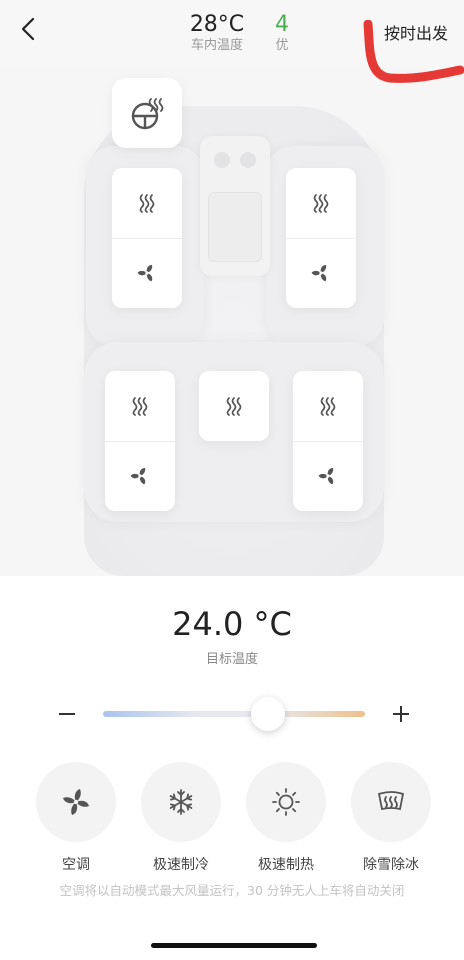  I want to click on mode-defrost-circle, so click(391, 802).